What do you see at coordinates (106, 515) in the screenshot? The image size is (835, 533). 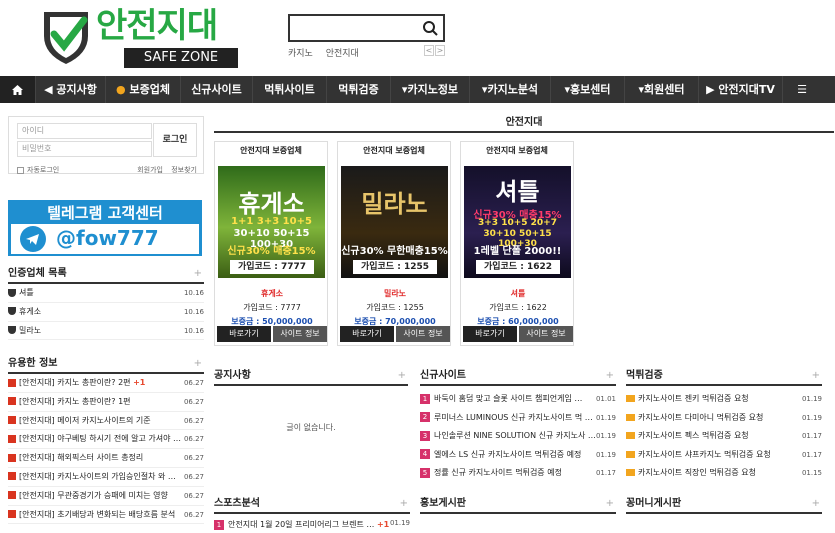 I see `list-item: [안전지대] 초기배당과 변화되는 배당흐름 분석 06.27` at bounding box center [106, 515].